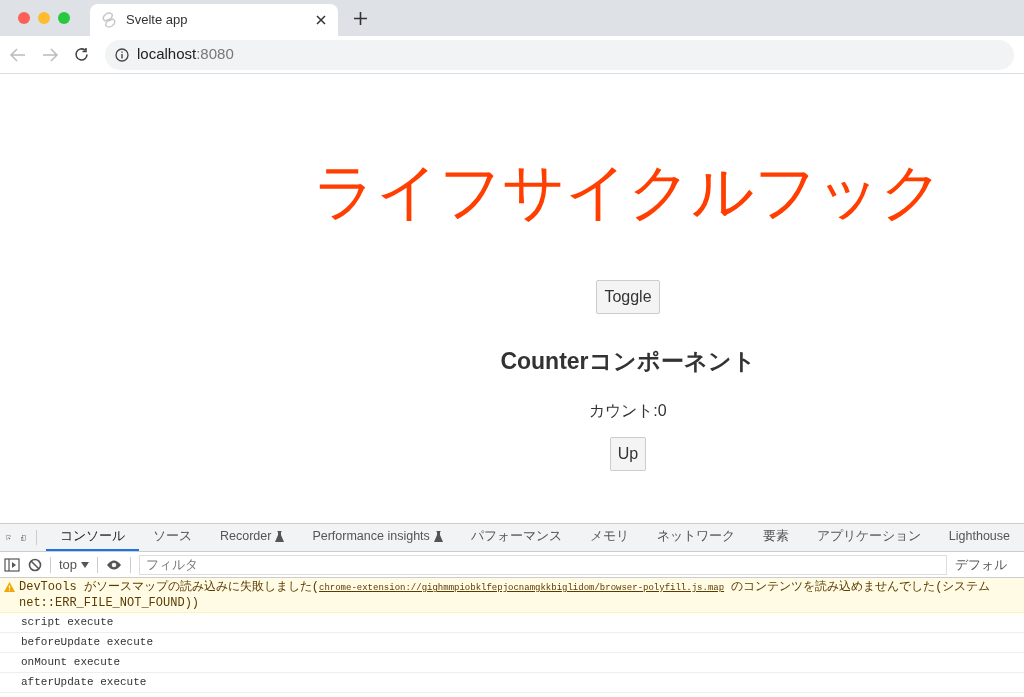 This screenshot has width=1024, height=697. What do you see at coordinates (18, 54) in the screenshot?
I see `back-arrow-icon` at bounding box center [18, 54].